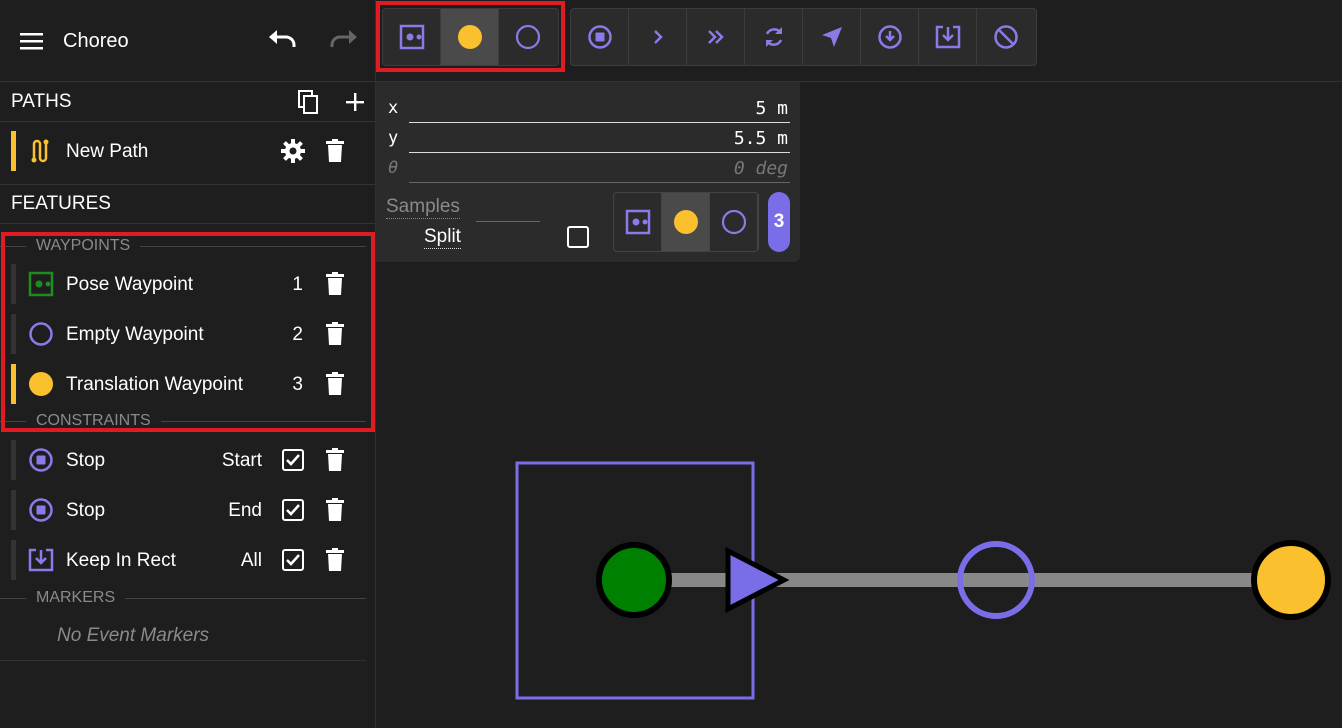 Image resolution: width=1342 pixels, height=728 pixels. What do you see at coordinates (589, 168) in the screenshot?
I see `theta-field: θ 0 deg` at bounding box center [589, 168].